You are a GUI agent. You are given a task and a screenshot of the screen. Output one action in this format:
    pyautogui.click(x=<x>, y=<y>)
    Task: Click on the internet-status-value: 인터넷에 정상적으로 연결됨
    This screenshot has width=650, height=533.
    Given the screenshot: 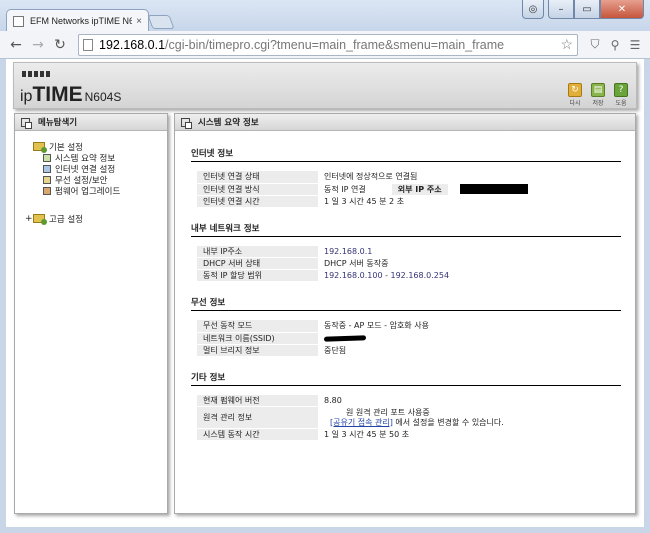 What is the action you would take?
    pyautogui.click(x=466, y=177)
    